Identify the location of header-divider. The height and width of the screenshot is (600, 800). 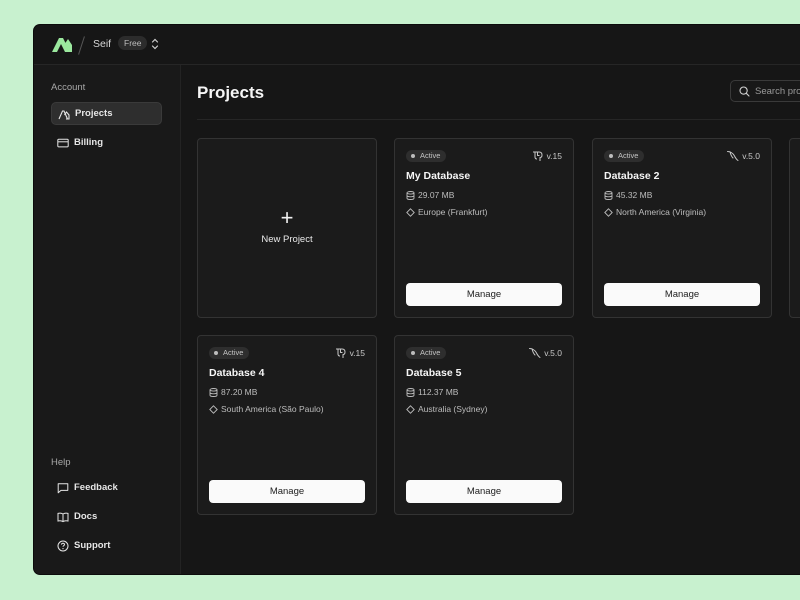
(498, 119).